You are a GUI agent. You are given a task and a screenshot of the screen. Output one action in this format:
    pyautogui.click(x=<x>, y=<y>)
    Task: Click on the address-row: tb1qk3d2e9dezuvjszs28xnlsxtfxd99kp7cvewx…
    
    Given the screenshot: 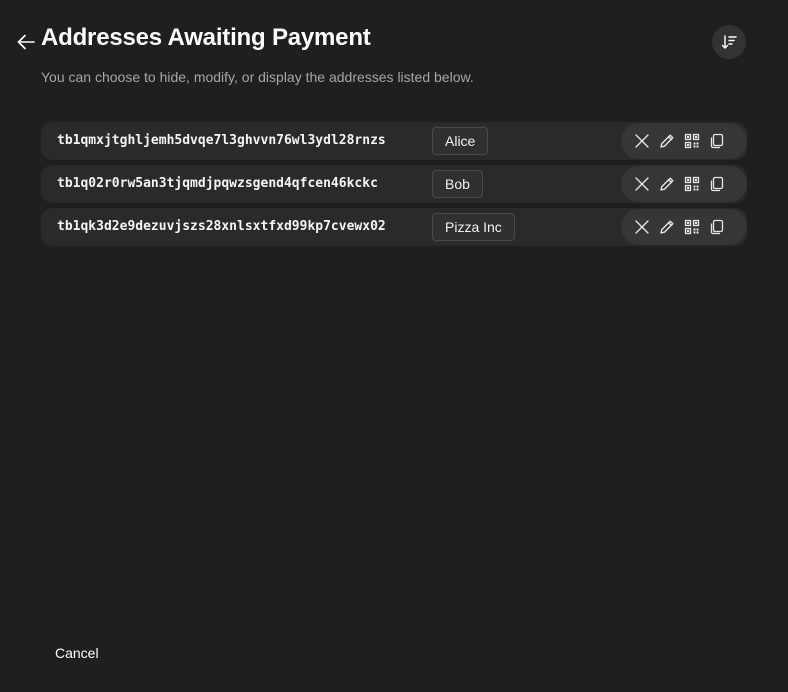 What is the action you would take?
    pyautogui.click(x=394, y=227)
    